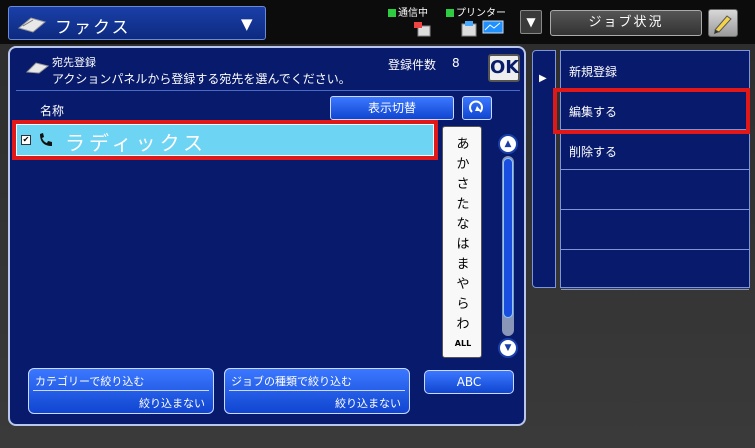 The height and width of the screenshot is (448, 755). What do you see at coordinates (508, 238) in the screenshot?
I see `scrollbar-thumb` at bounding box center [508, 238].